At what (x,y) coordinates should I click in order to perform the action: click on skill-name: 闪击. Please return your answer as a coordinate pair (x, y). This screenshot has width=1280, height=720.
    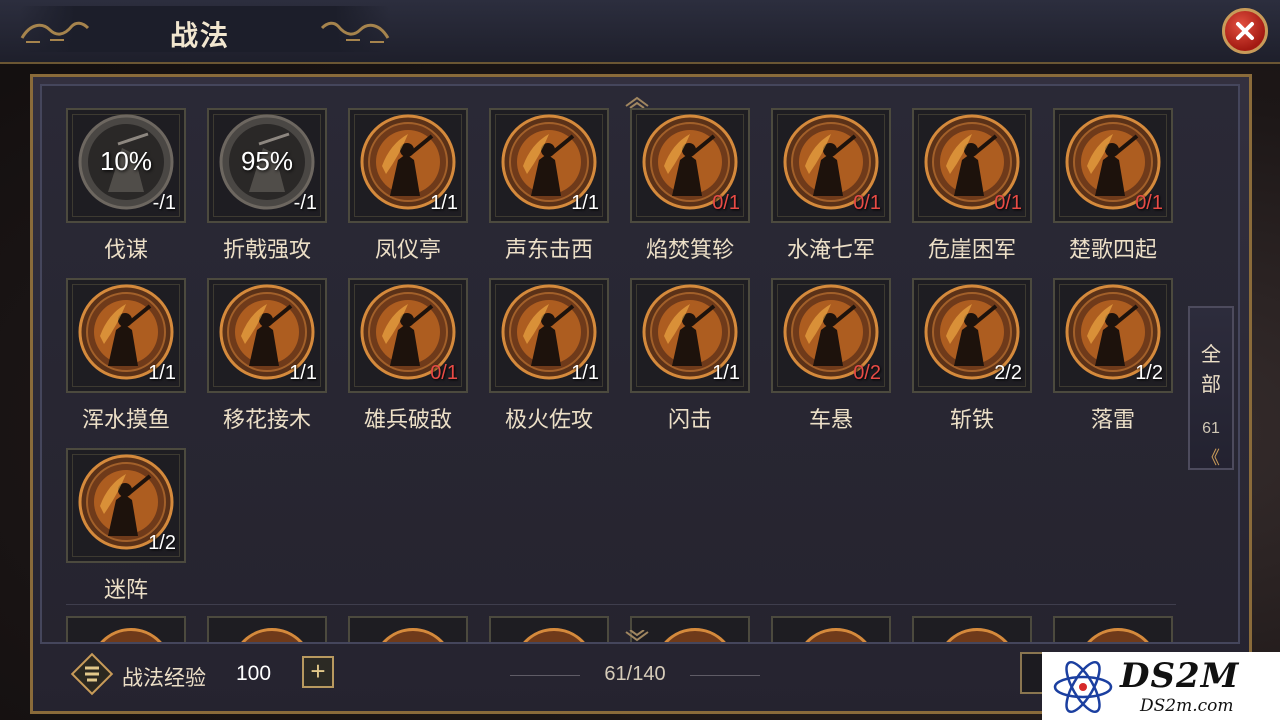
    Looking at the image, I should click on (689, 419).